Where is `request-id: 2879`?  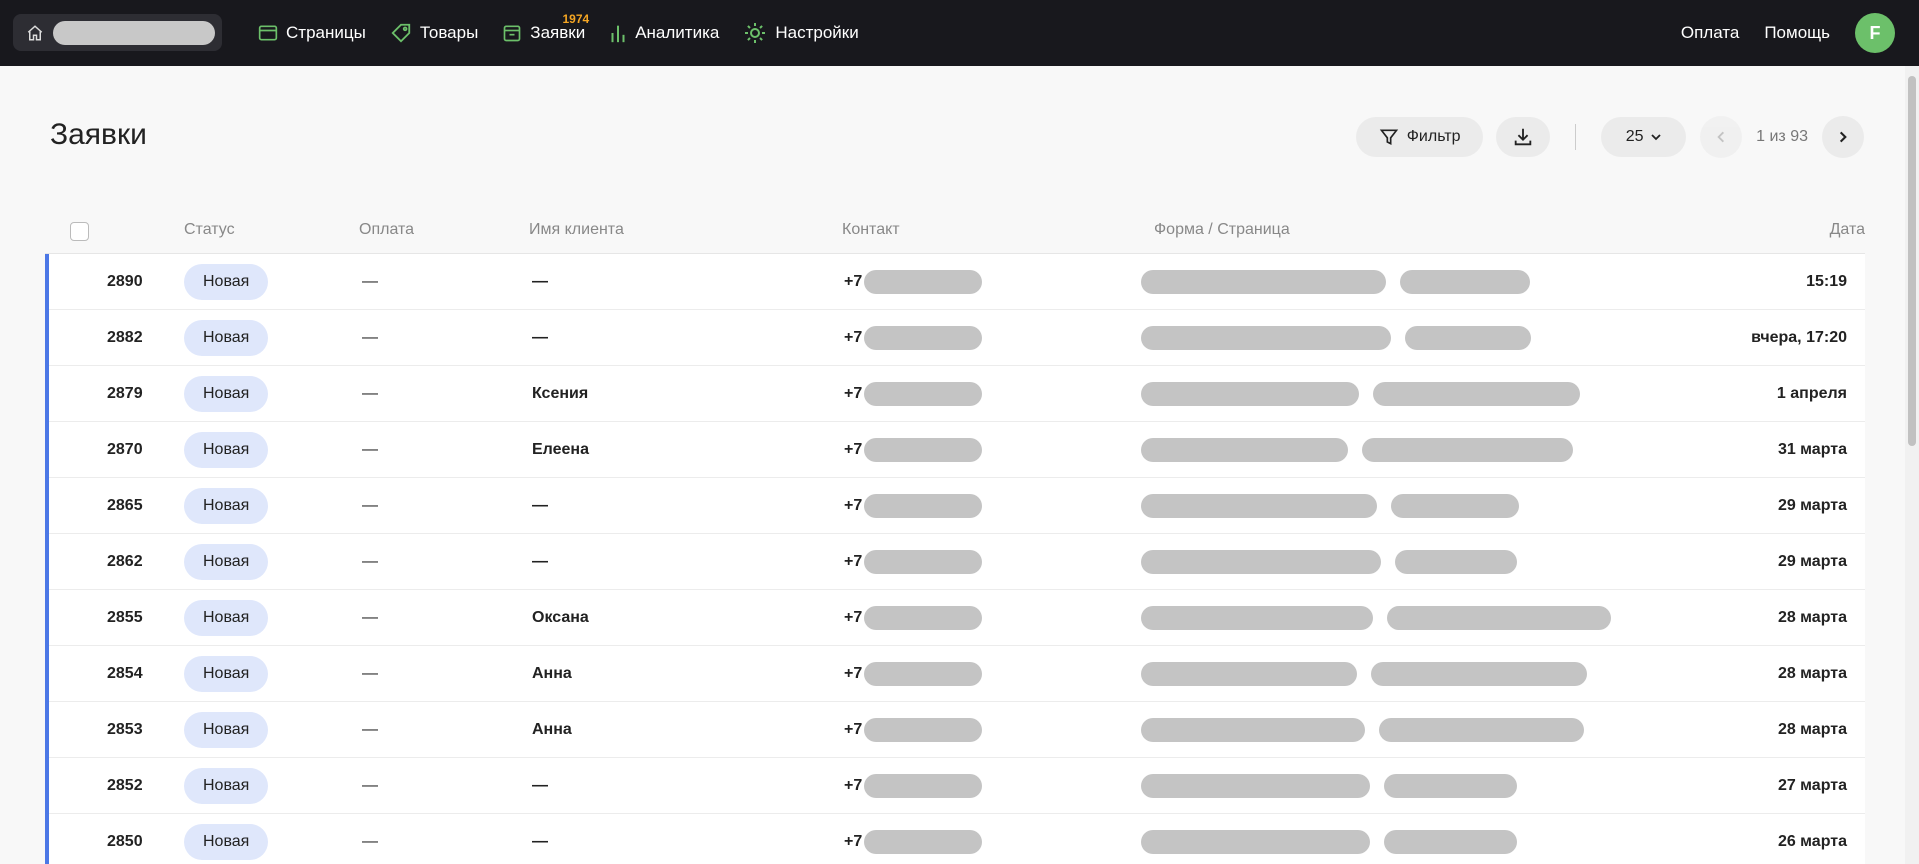
request-id: 2879 is located at coordinates (125, 393).